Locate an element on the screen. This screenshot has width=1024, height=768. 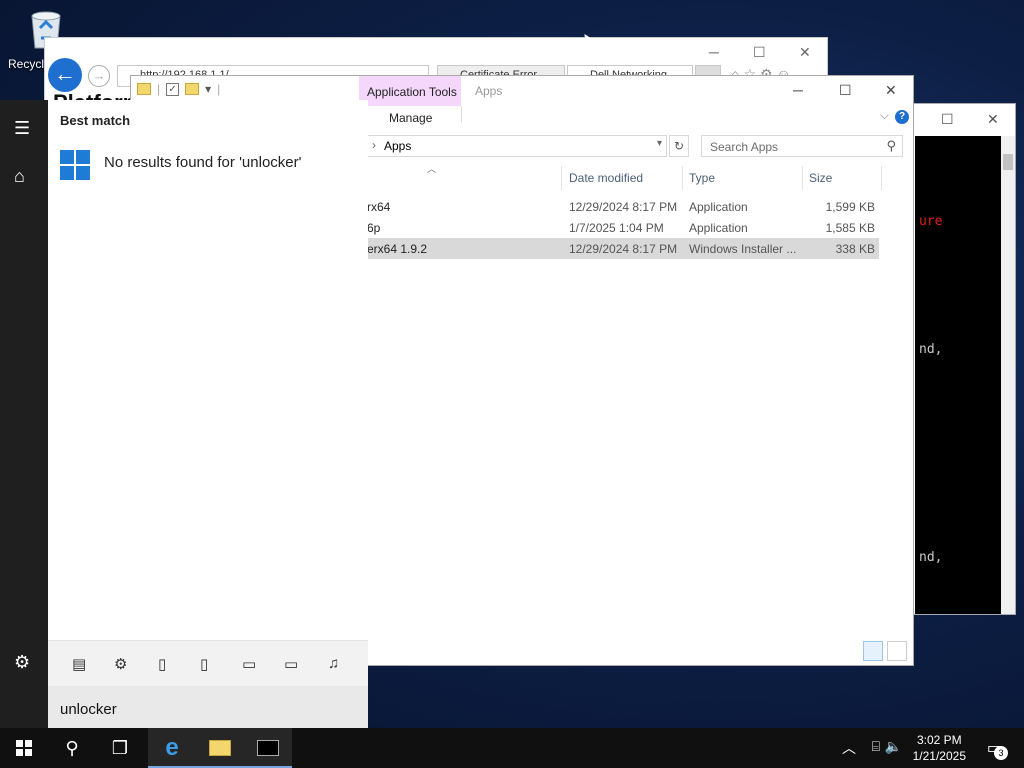
chevron-up-icon: ︿ is located at coordinates (849, 748).